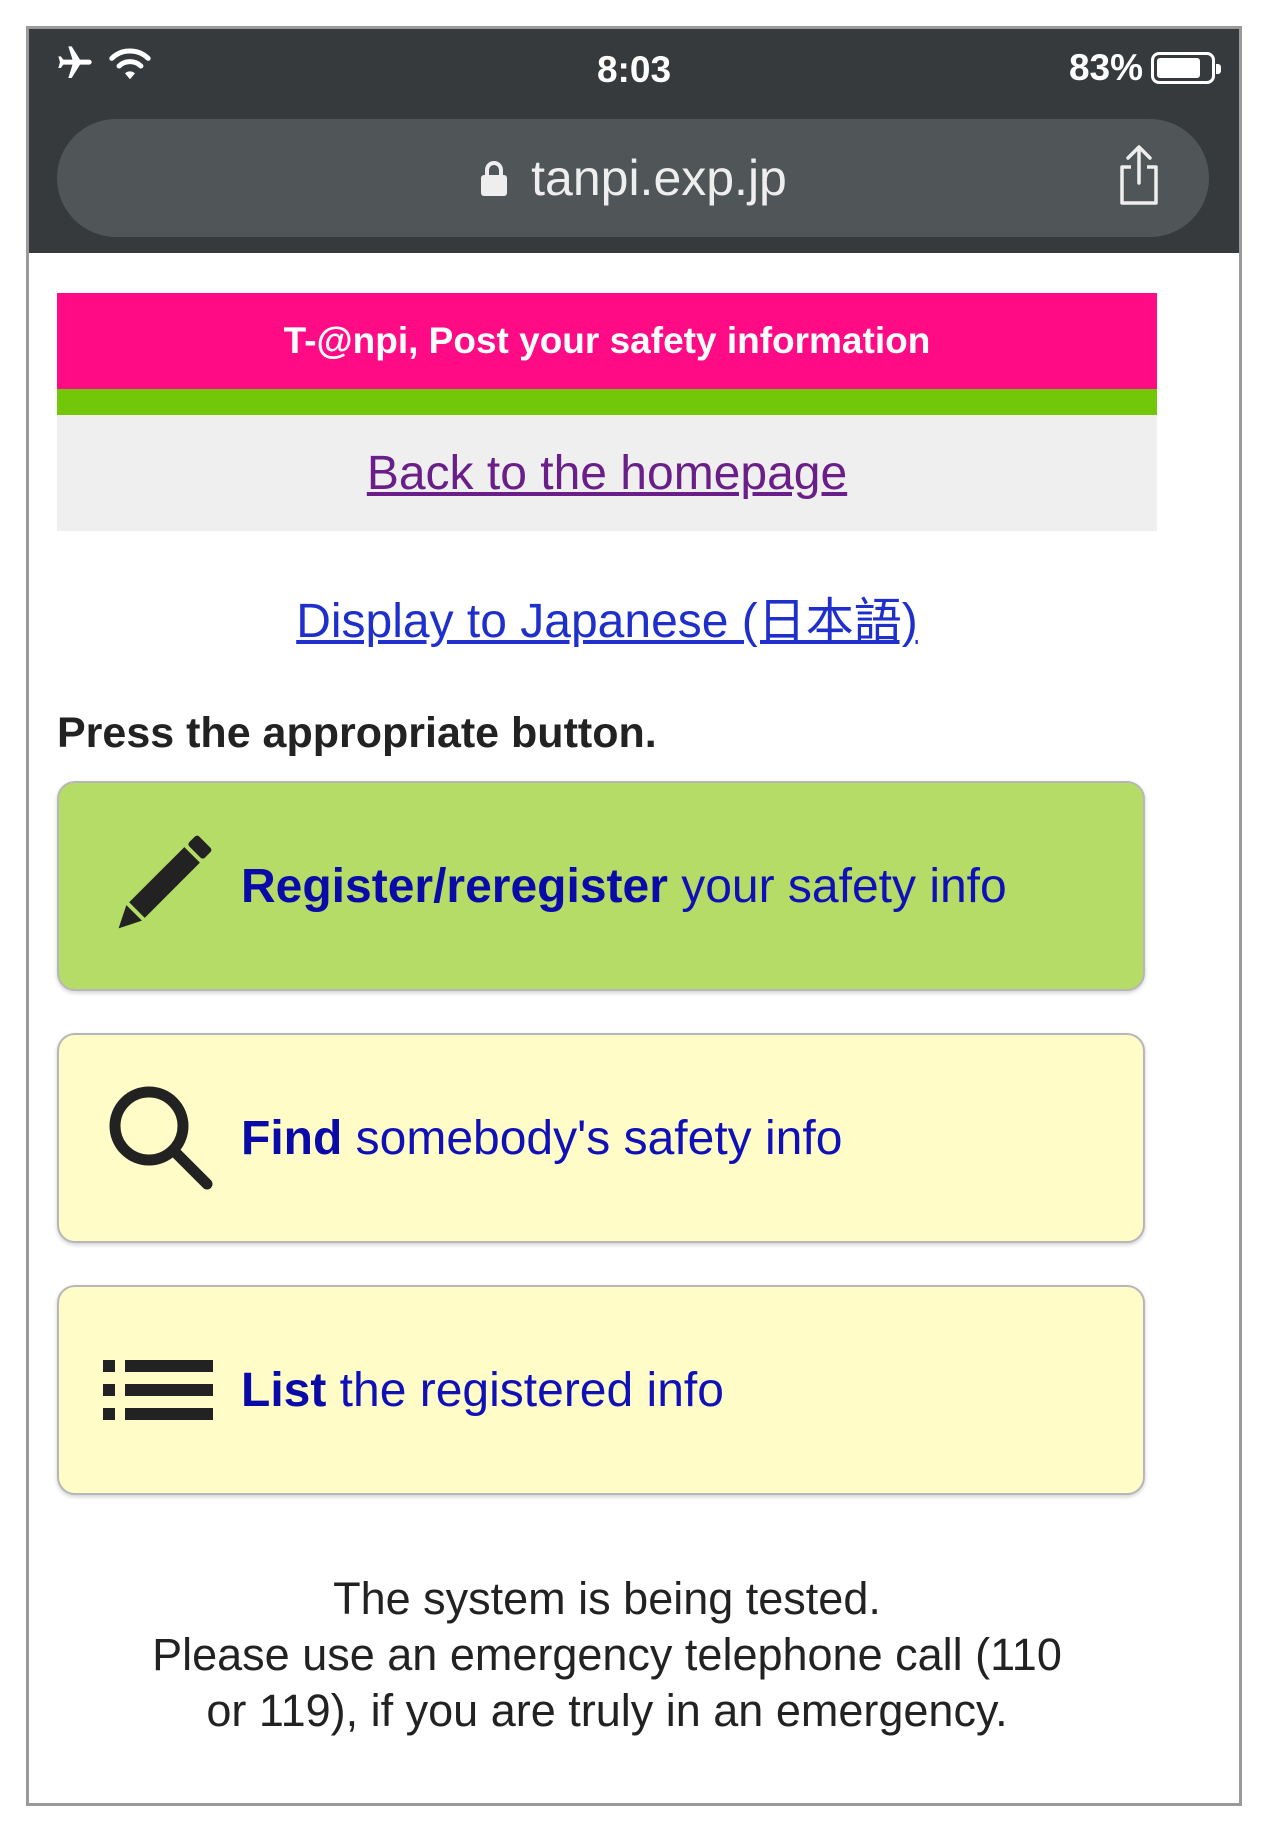 The image size is (1268, 1832). I want to click on url-bar: tanpi.exp.jp, so click(633, 178).